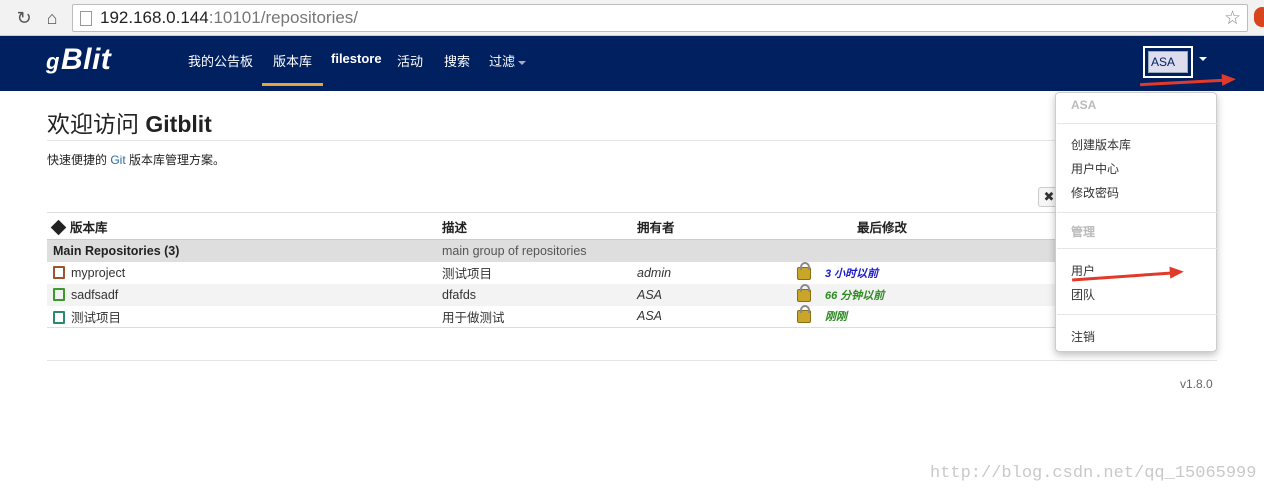 The image size is (1264, 495). What do you see at coordinates (855, 295) in the screenshot?
I see `last-change: 66 分钟以前` at bounding box center [855, 295].